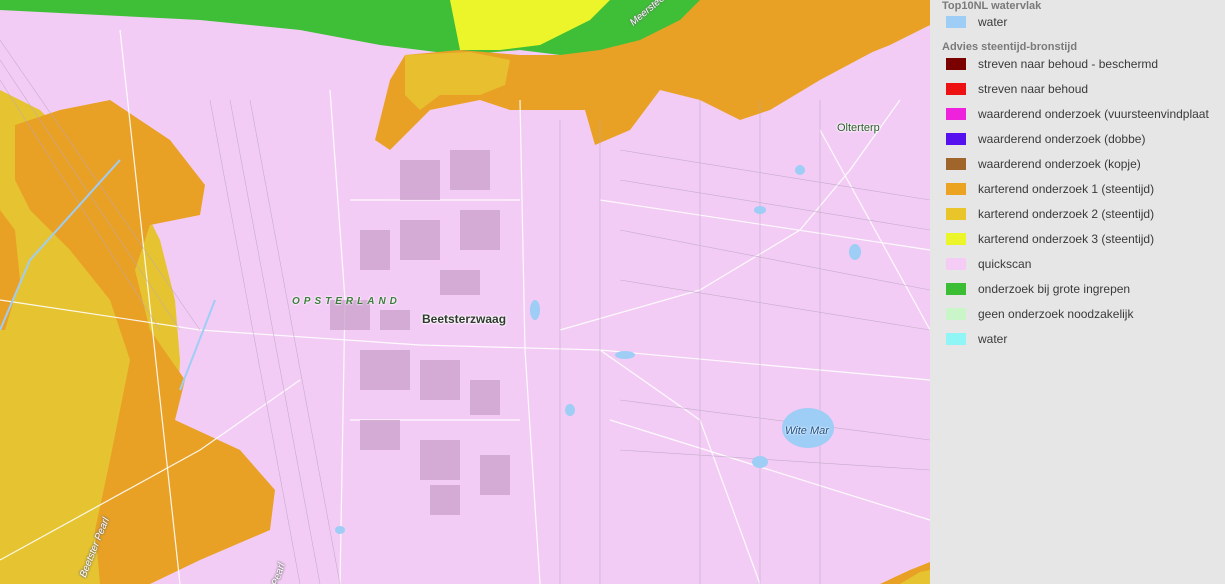 The height and width of the screenshot is (584, 1225). Describe the element at coordinates (1062, 139) in the screenshot. I see `legend-label: waarderend onderzoek (dobbe)` at that location.